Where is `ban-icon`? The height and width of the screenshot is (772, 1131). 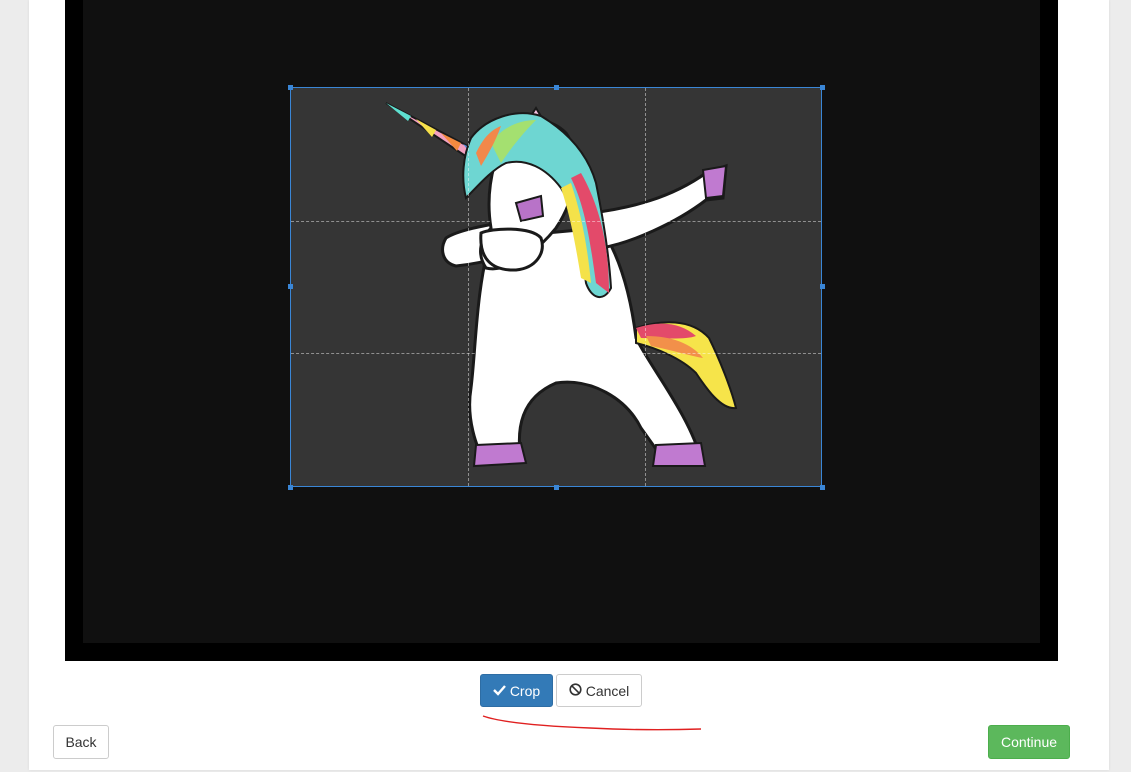 ban-icon is located at coordinates (575, 690).